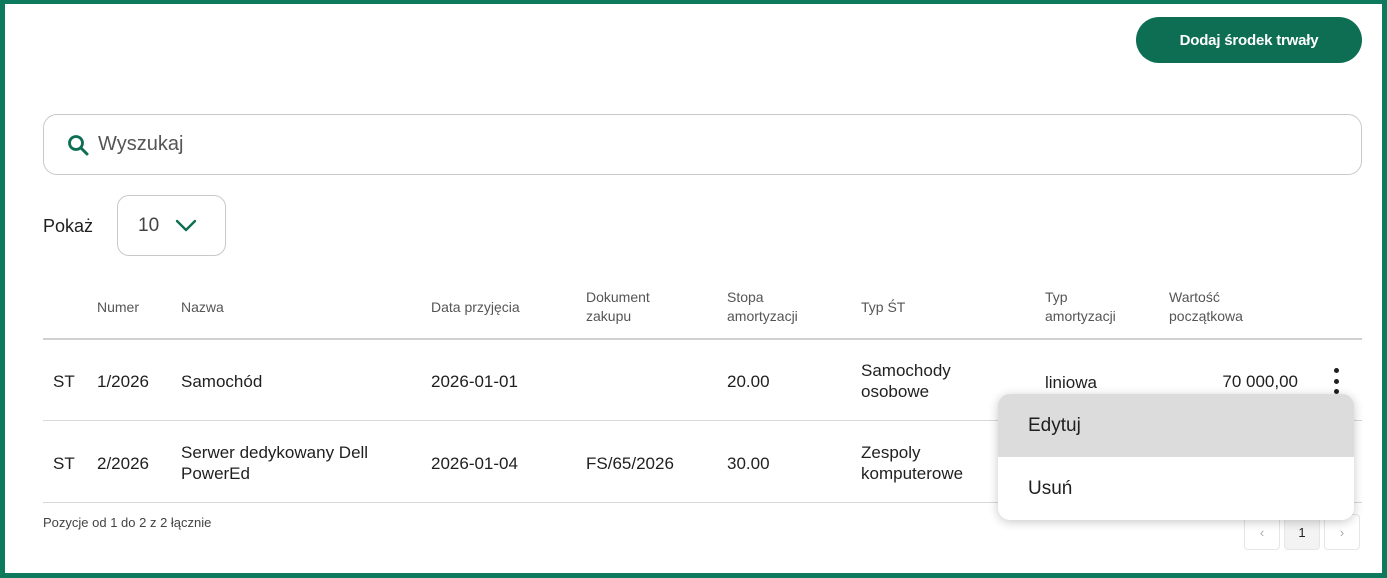 The width and height of the screenshot is (1387, 578). What do you see at coordinates (1176, 425) in the screenshot?
I see `menu-item-edit: Edytuj` at bounding box center [1176, 425].